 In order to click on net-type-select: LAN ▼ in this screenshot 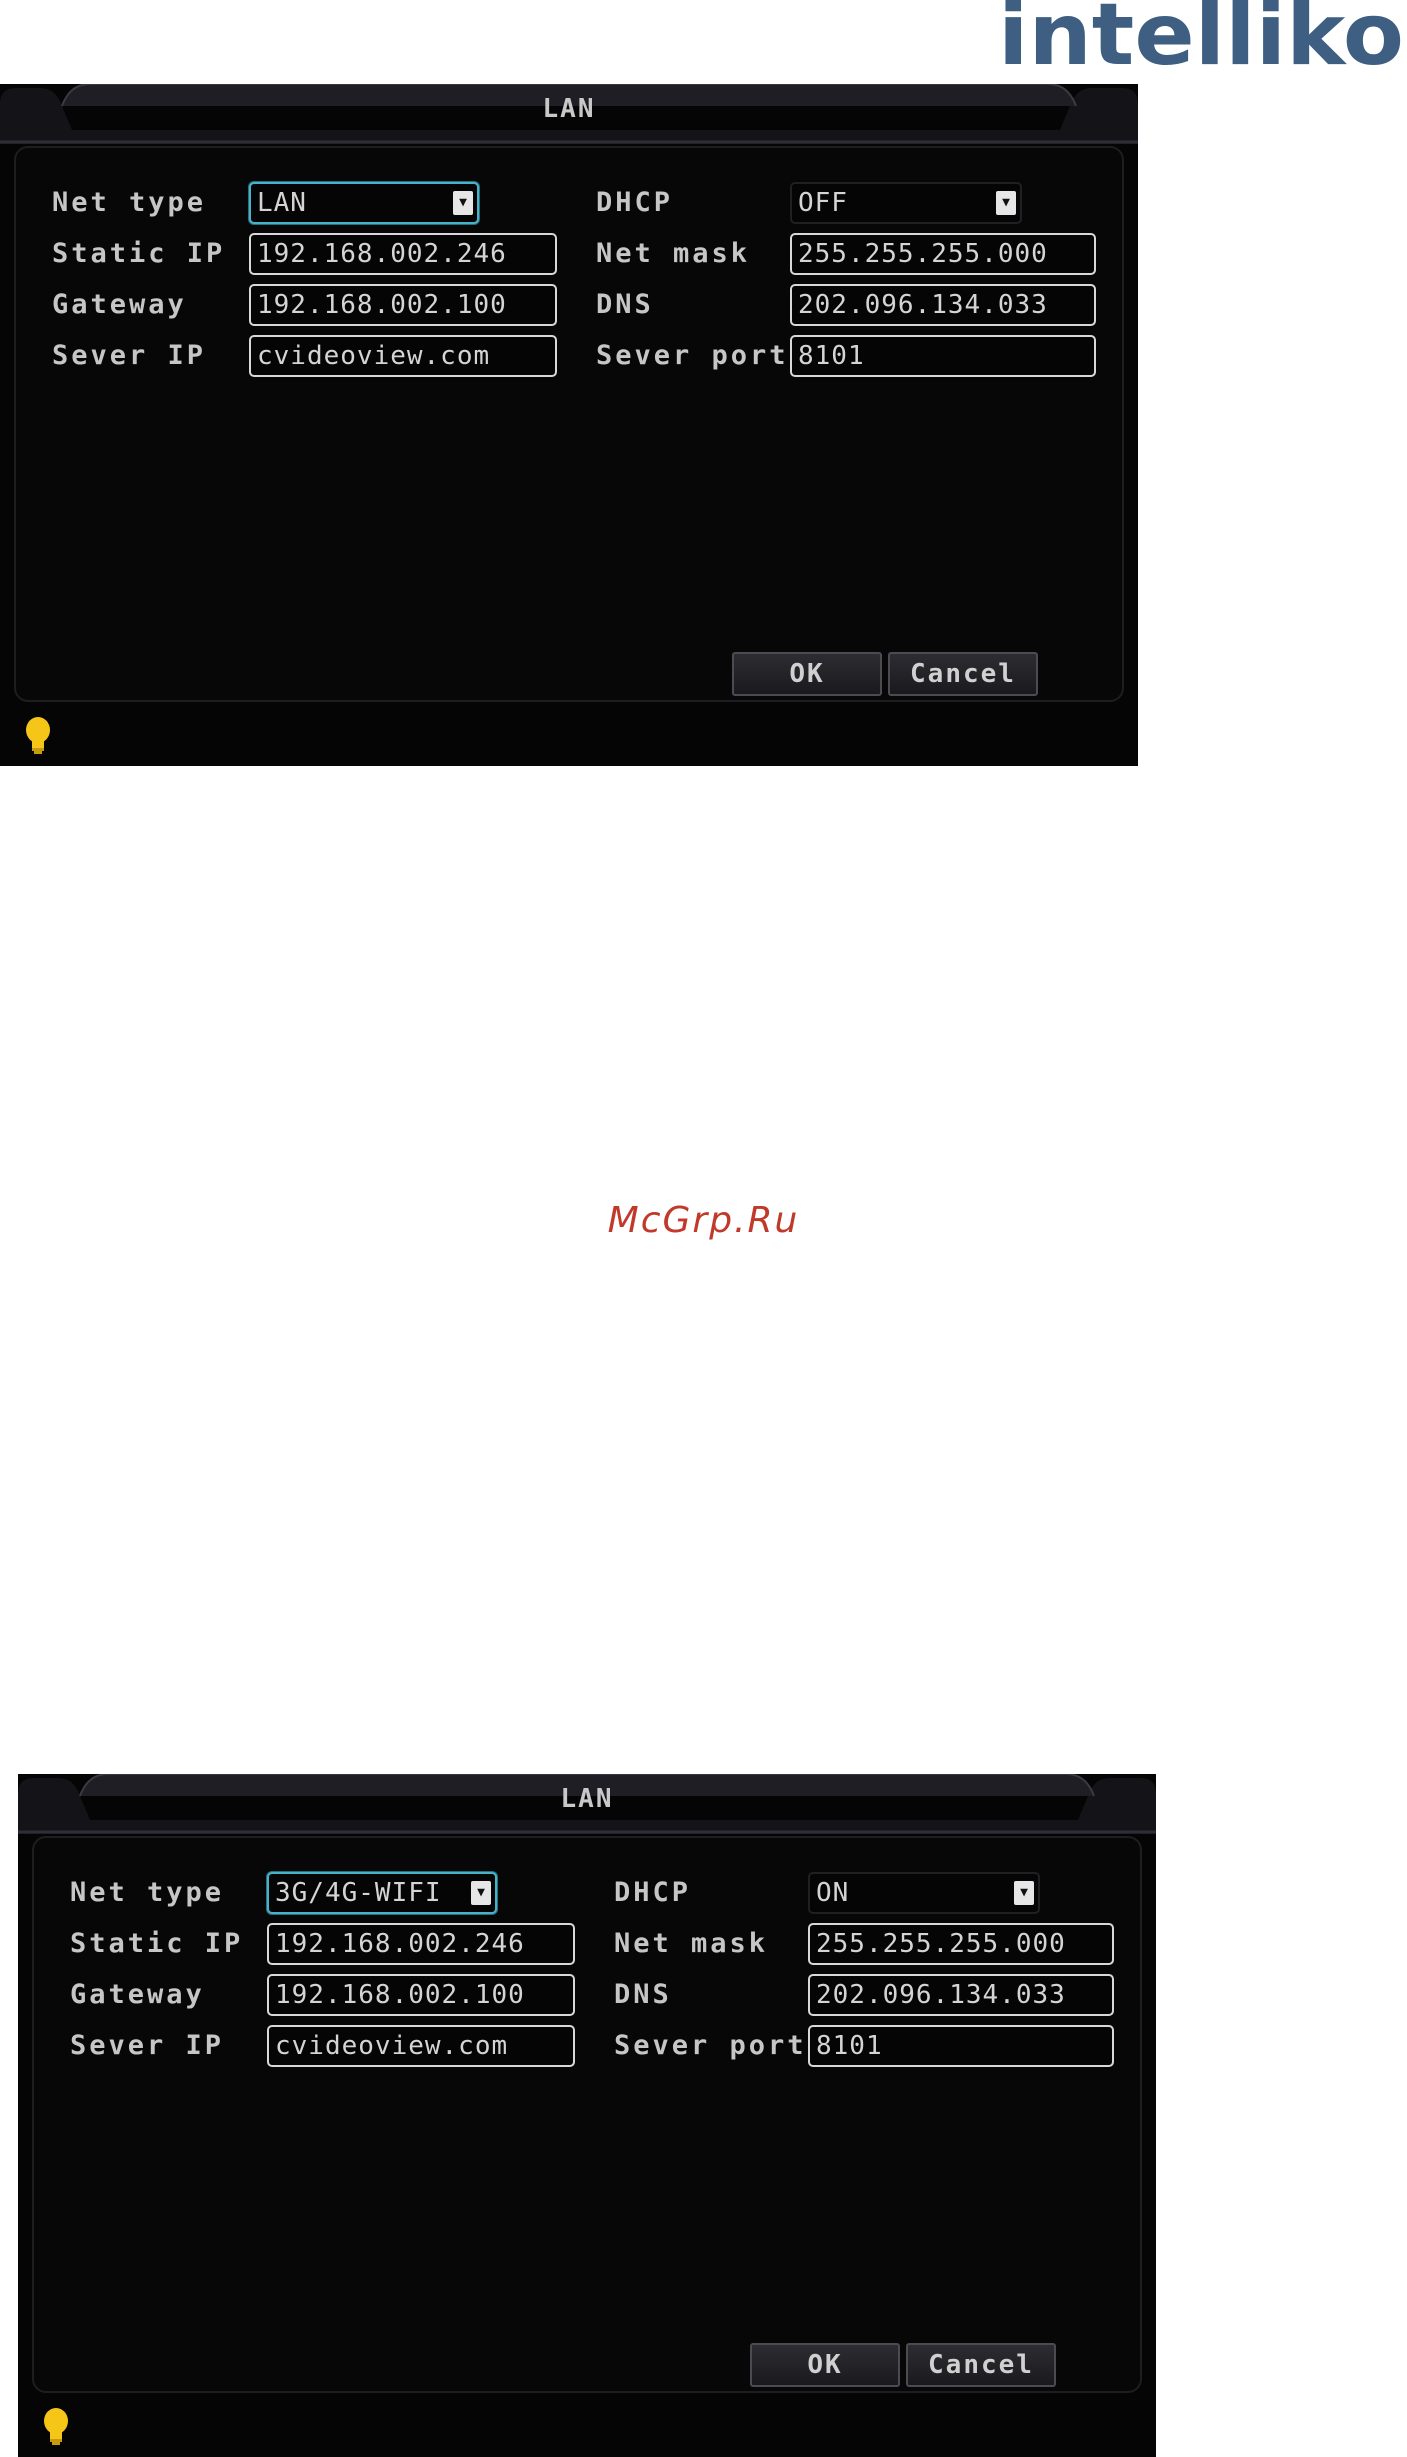, I will do `click(364, 203)`.